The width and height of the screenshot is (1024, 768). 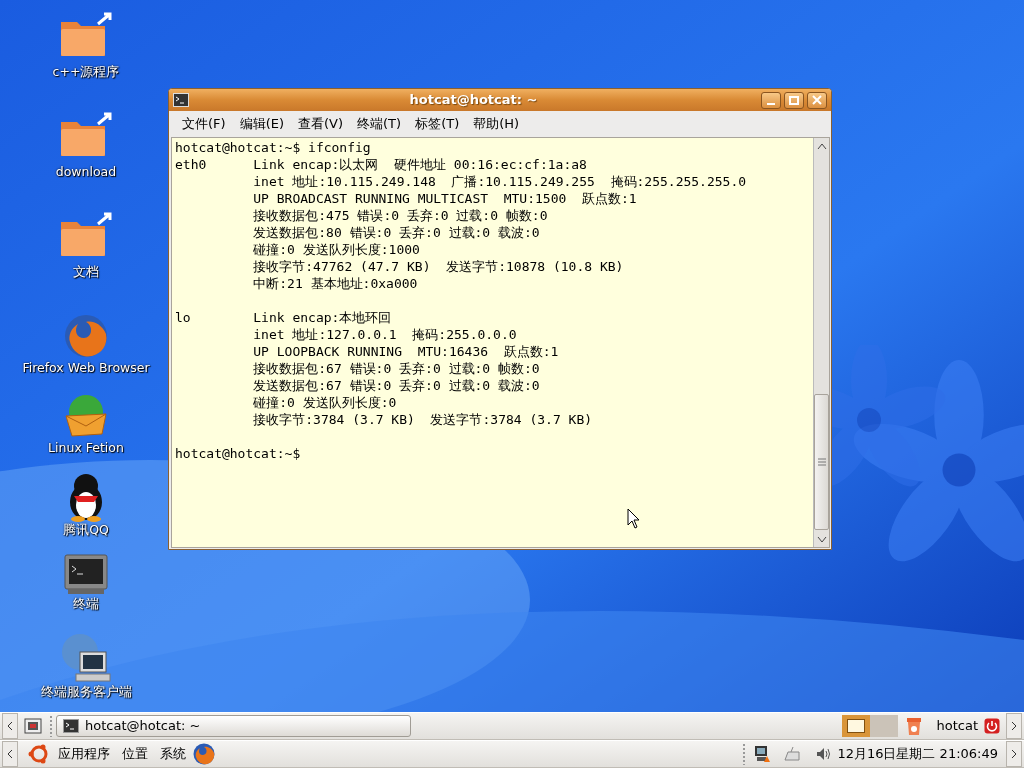 What do you see at coordinates (992, 726) in the screenshot?
I see `power-icon` at bounding box center [992, 726].